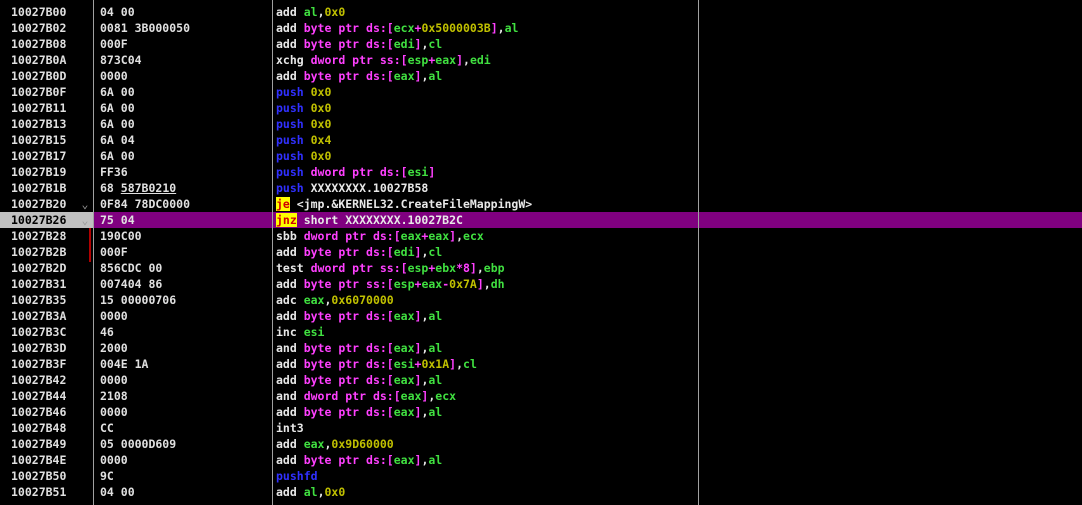 The width and height of the screenshot is (1082, 505). What do you see at coordinates (486, 332) in the screenshot?
I see `disassembly-cell: inc esi` at bounding box center [486, 332].